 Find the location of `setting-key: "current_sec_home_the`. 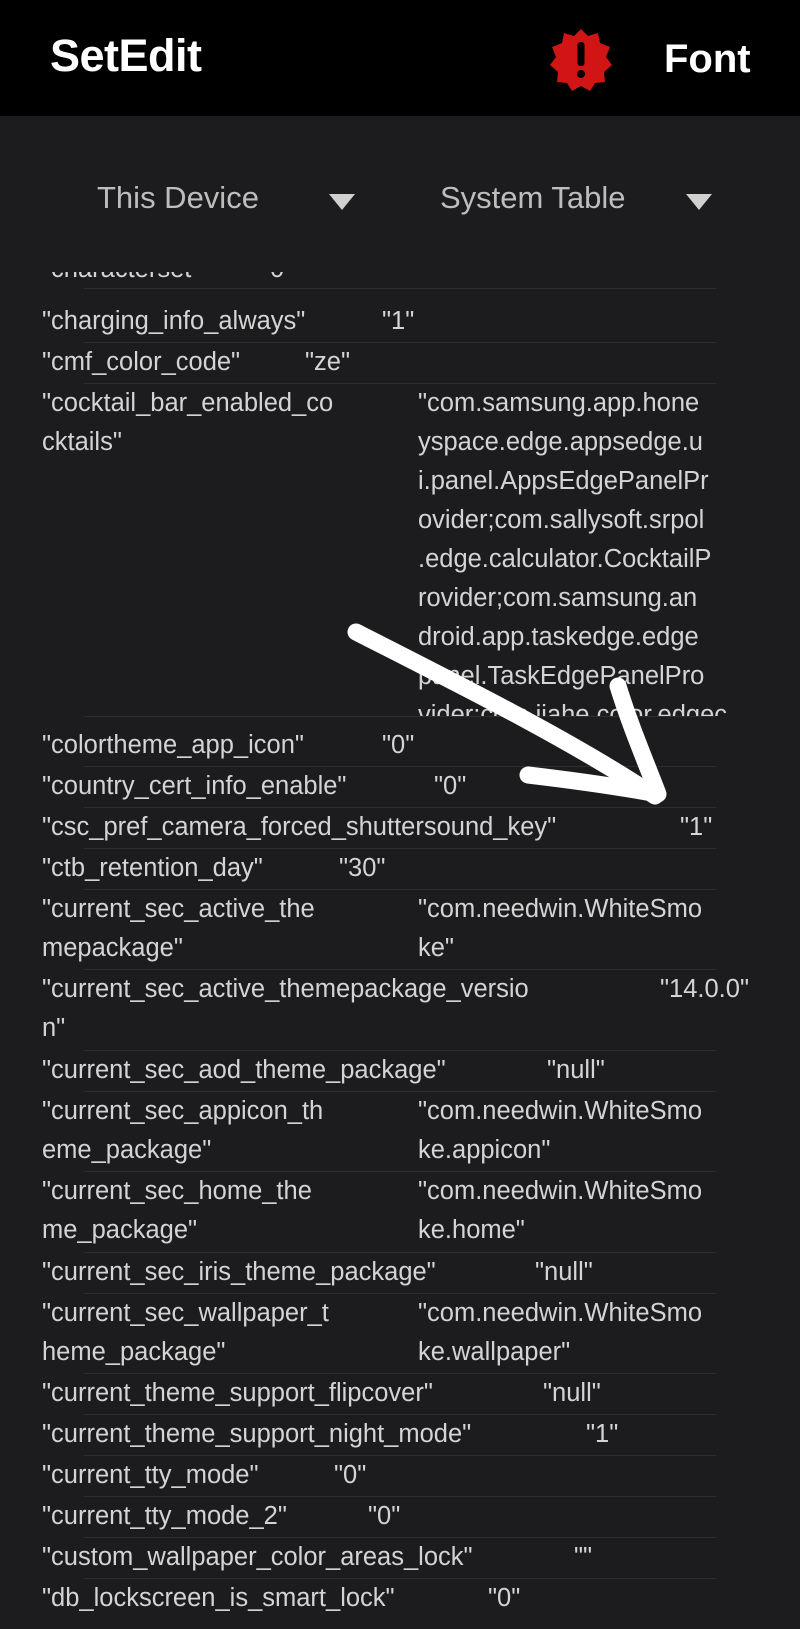

setting-key: "current_sec_home_the is located at coordinates (177, 1191).